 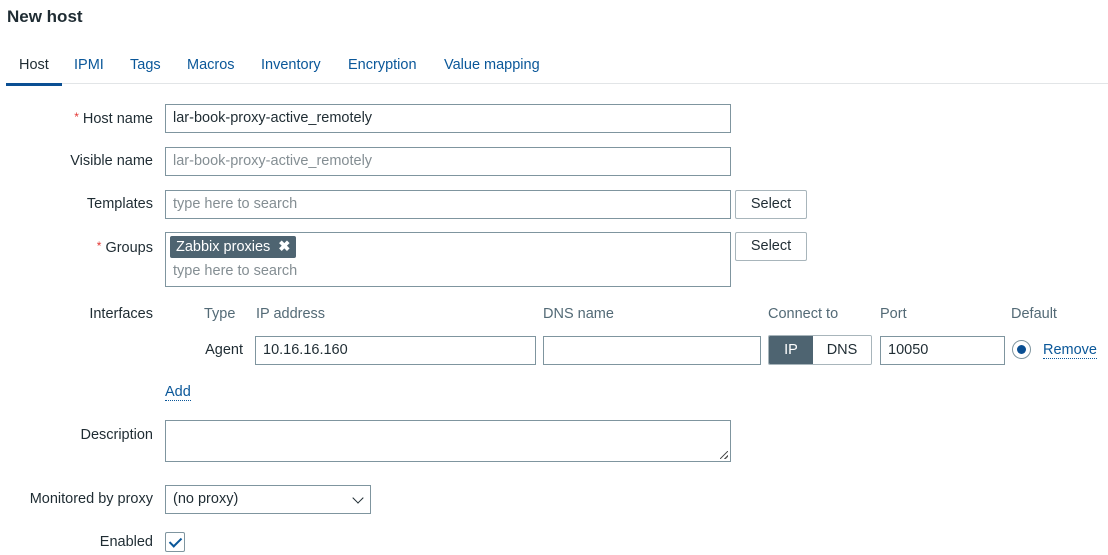 I want to click on tab-tags: Tags, so click(x=145, y=71).